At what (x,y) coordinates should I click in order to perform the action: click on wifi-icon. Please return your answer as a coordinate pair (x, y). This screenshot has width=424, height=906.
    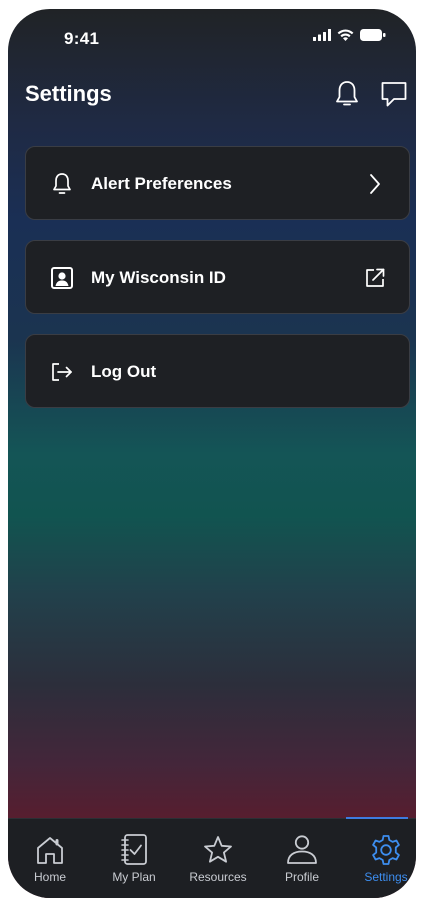
    Looking at the image, I should click on (345, 35).